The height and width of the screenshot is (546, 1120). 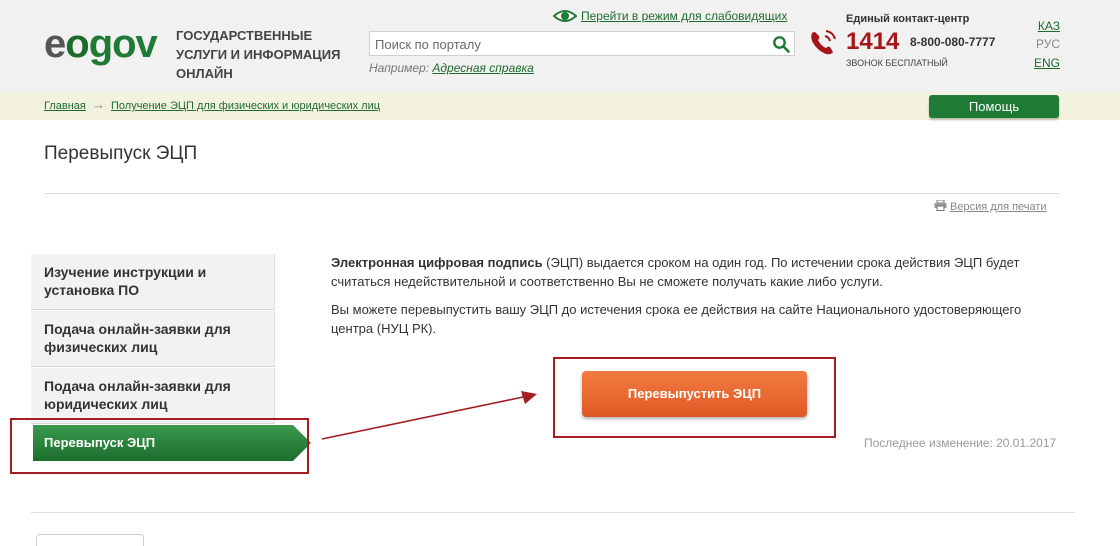 I want to click on logo-e: e, so click(x=55, y=44).